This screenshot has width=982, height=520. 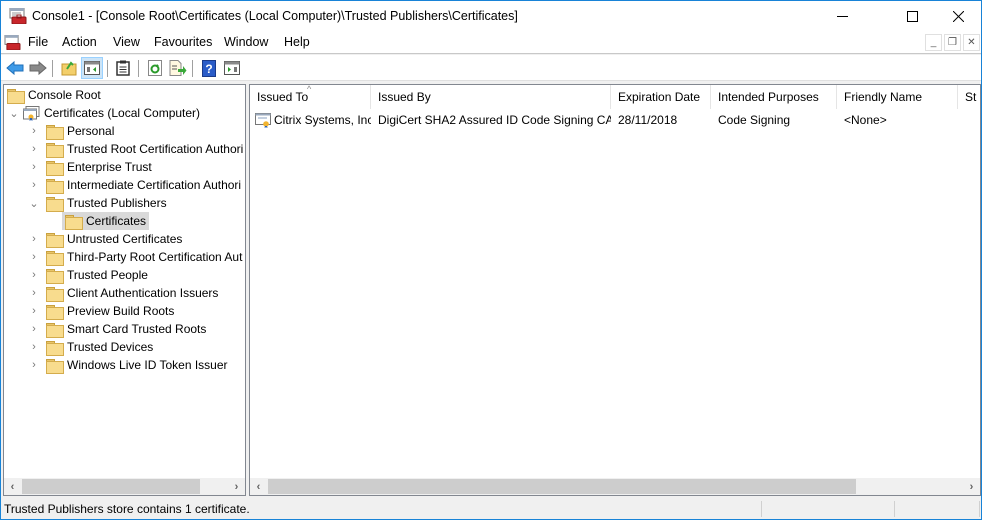 What do you see at coordinates (183, 42) in the screenshot?
I see `menu-favourites: Favourites` at bounding box center [183, 42].